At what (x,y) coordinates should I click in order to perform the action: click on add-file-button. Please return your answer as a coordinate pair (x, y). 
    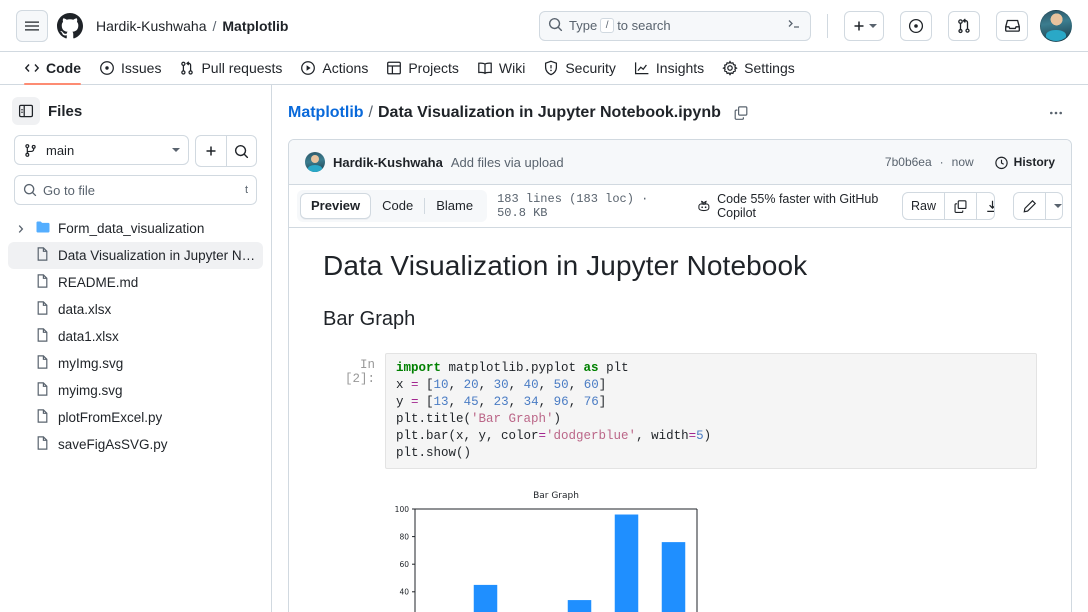
    Looking at the image, I should click on (211, 151).